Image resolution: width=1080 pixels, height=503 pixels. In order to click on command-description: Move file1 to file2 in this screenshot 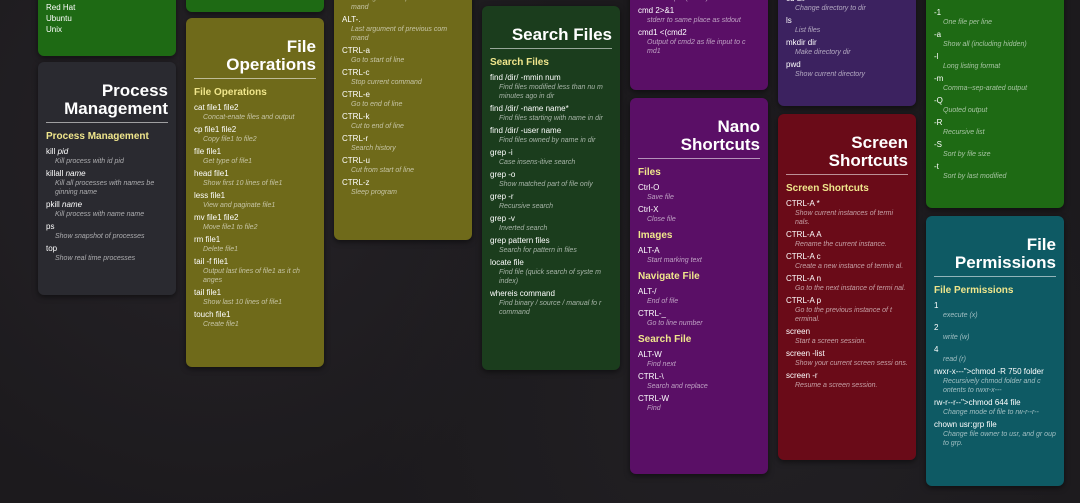, I will do `click(230, 227)`.